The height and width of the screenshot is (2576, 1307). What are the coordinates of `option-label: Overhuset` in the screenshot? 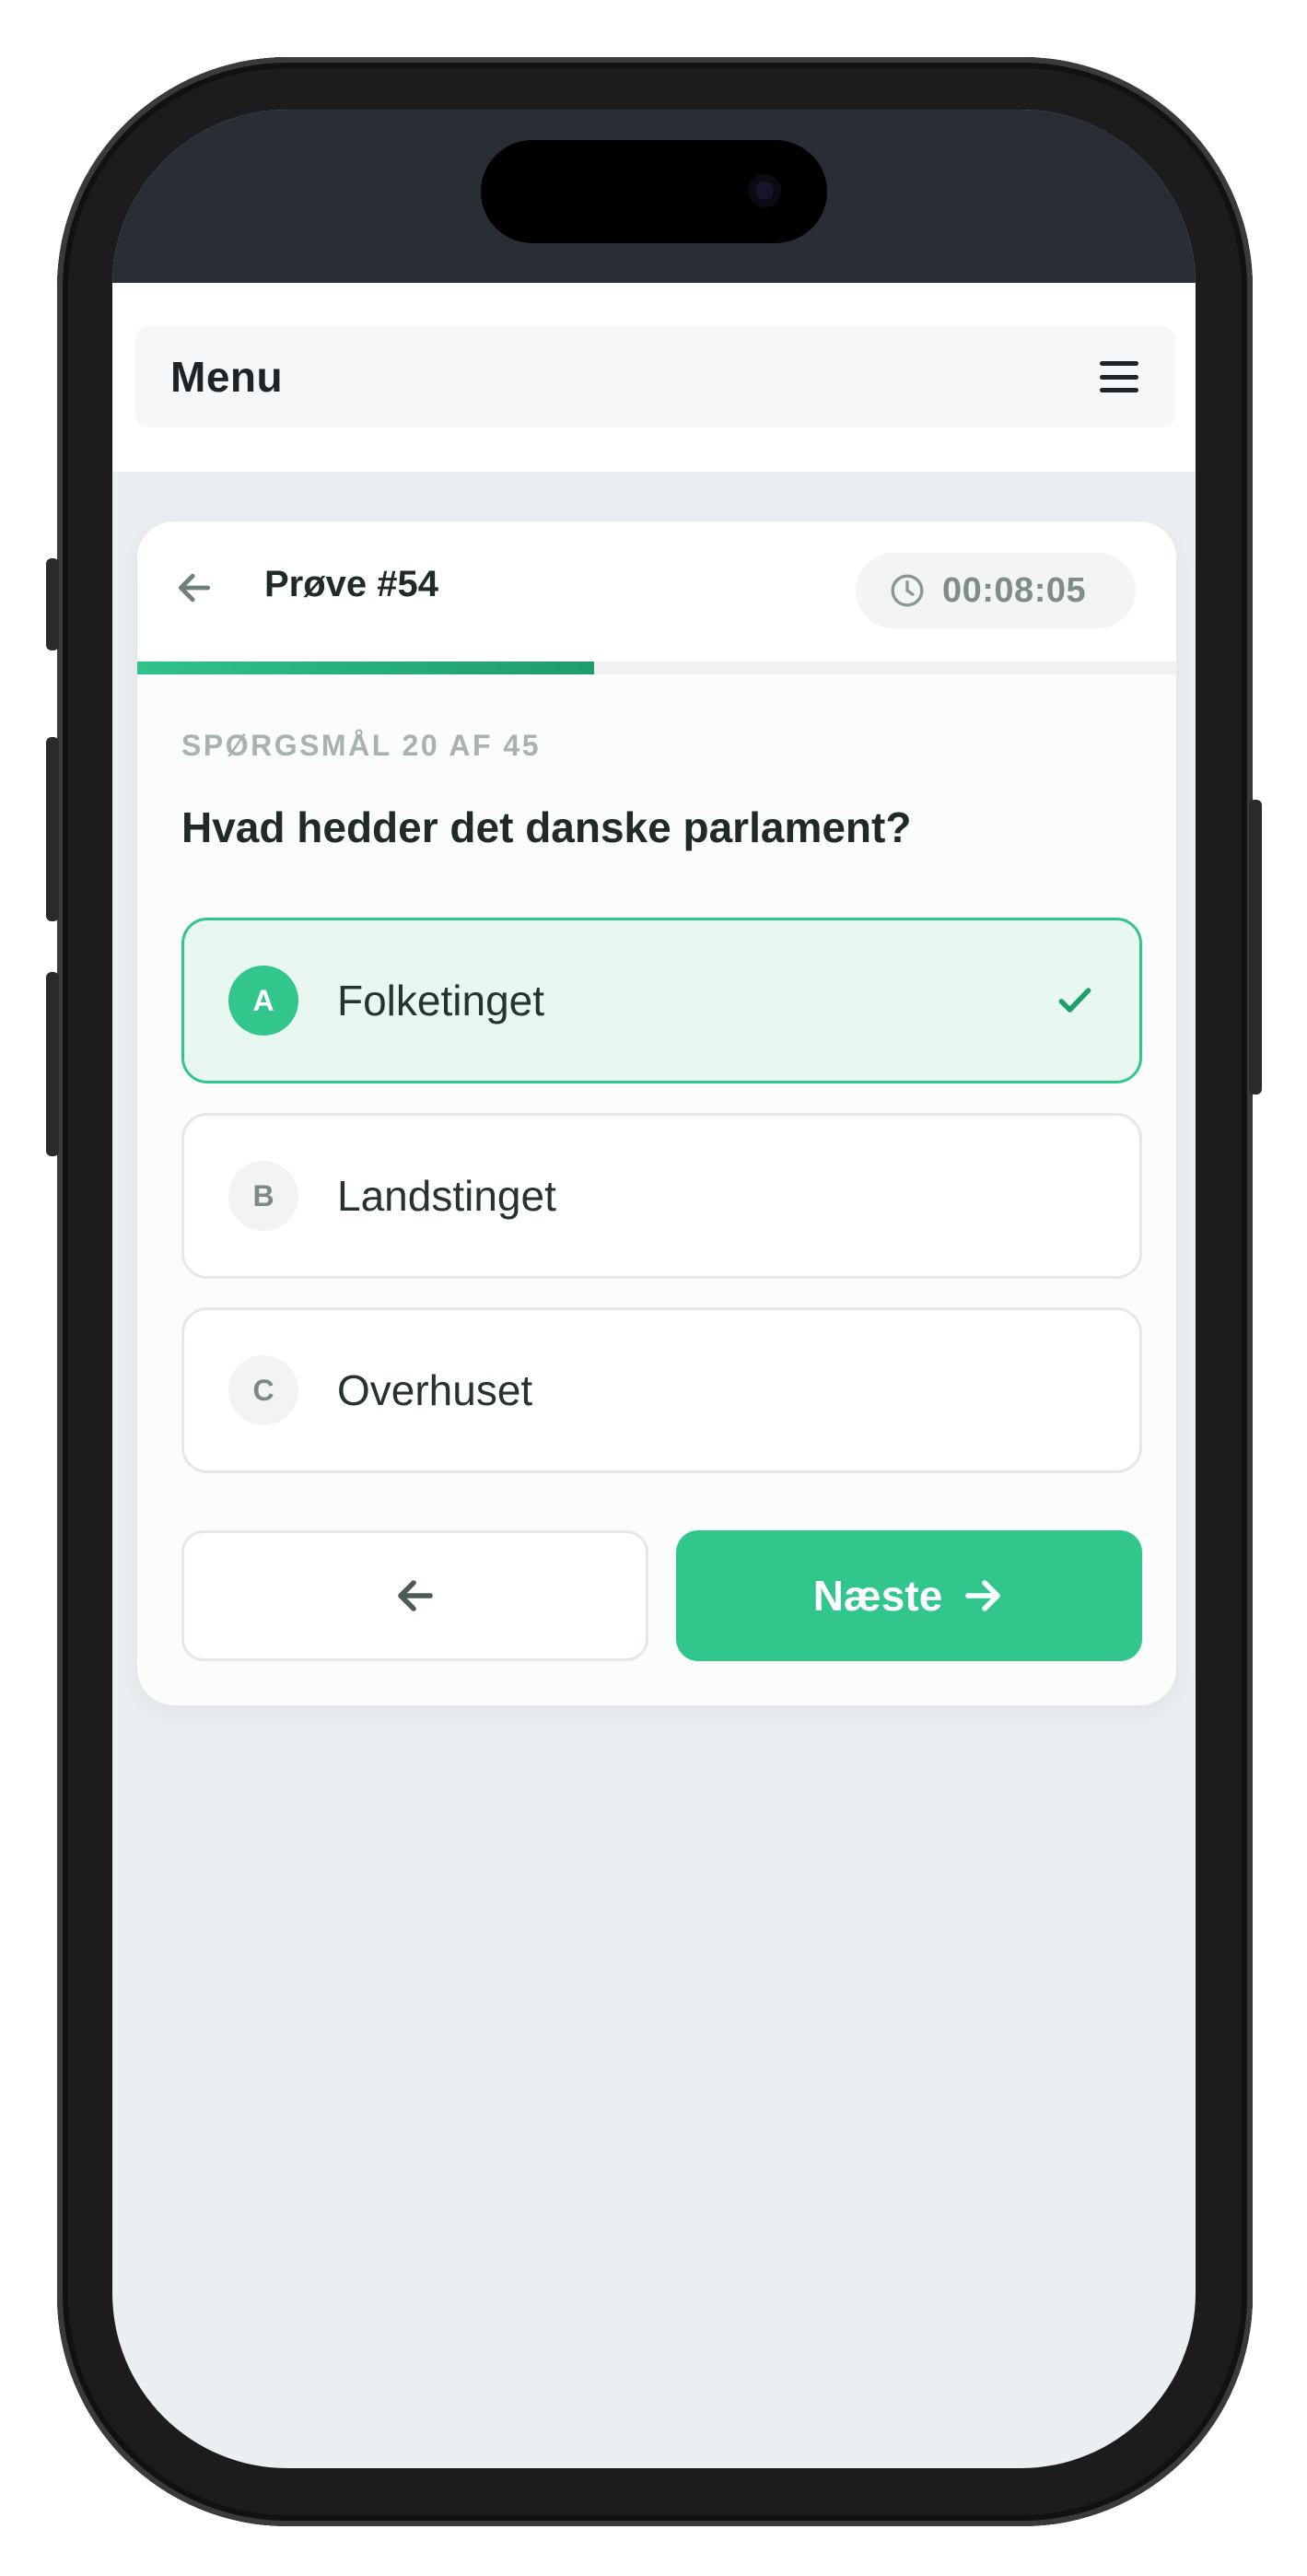 It's located at (435, 1390).